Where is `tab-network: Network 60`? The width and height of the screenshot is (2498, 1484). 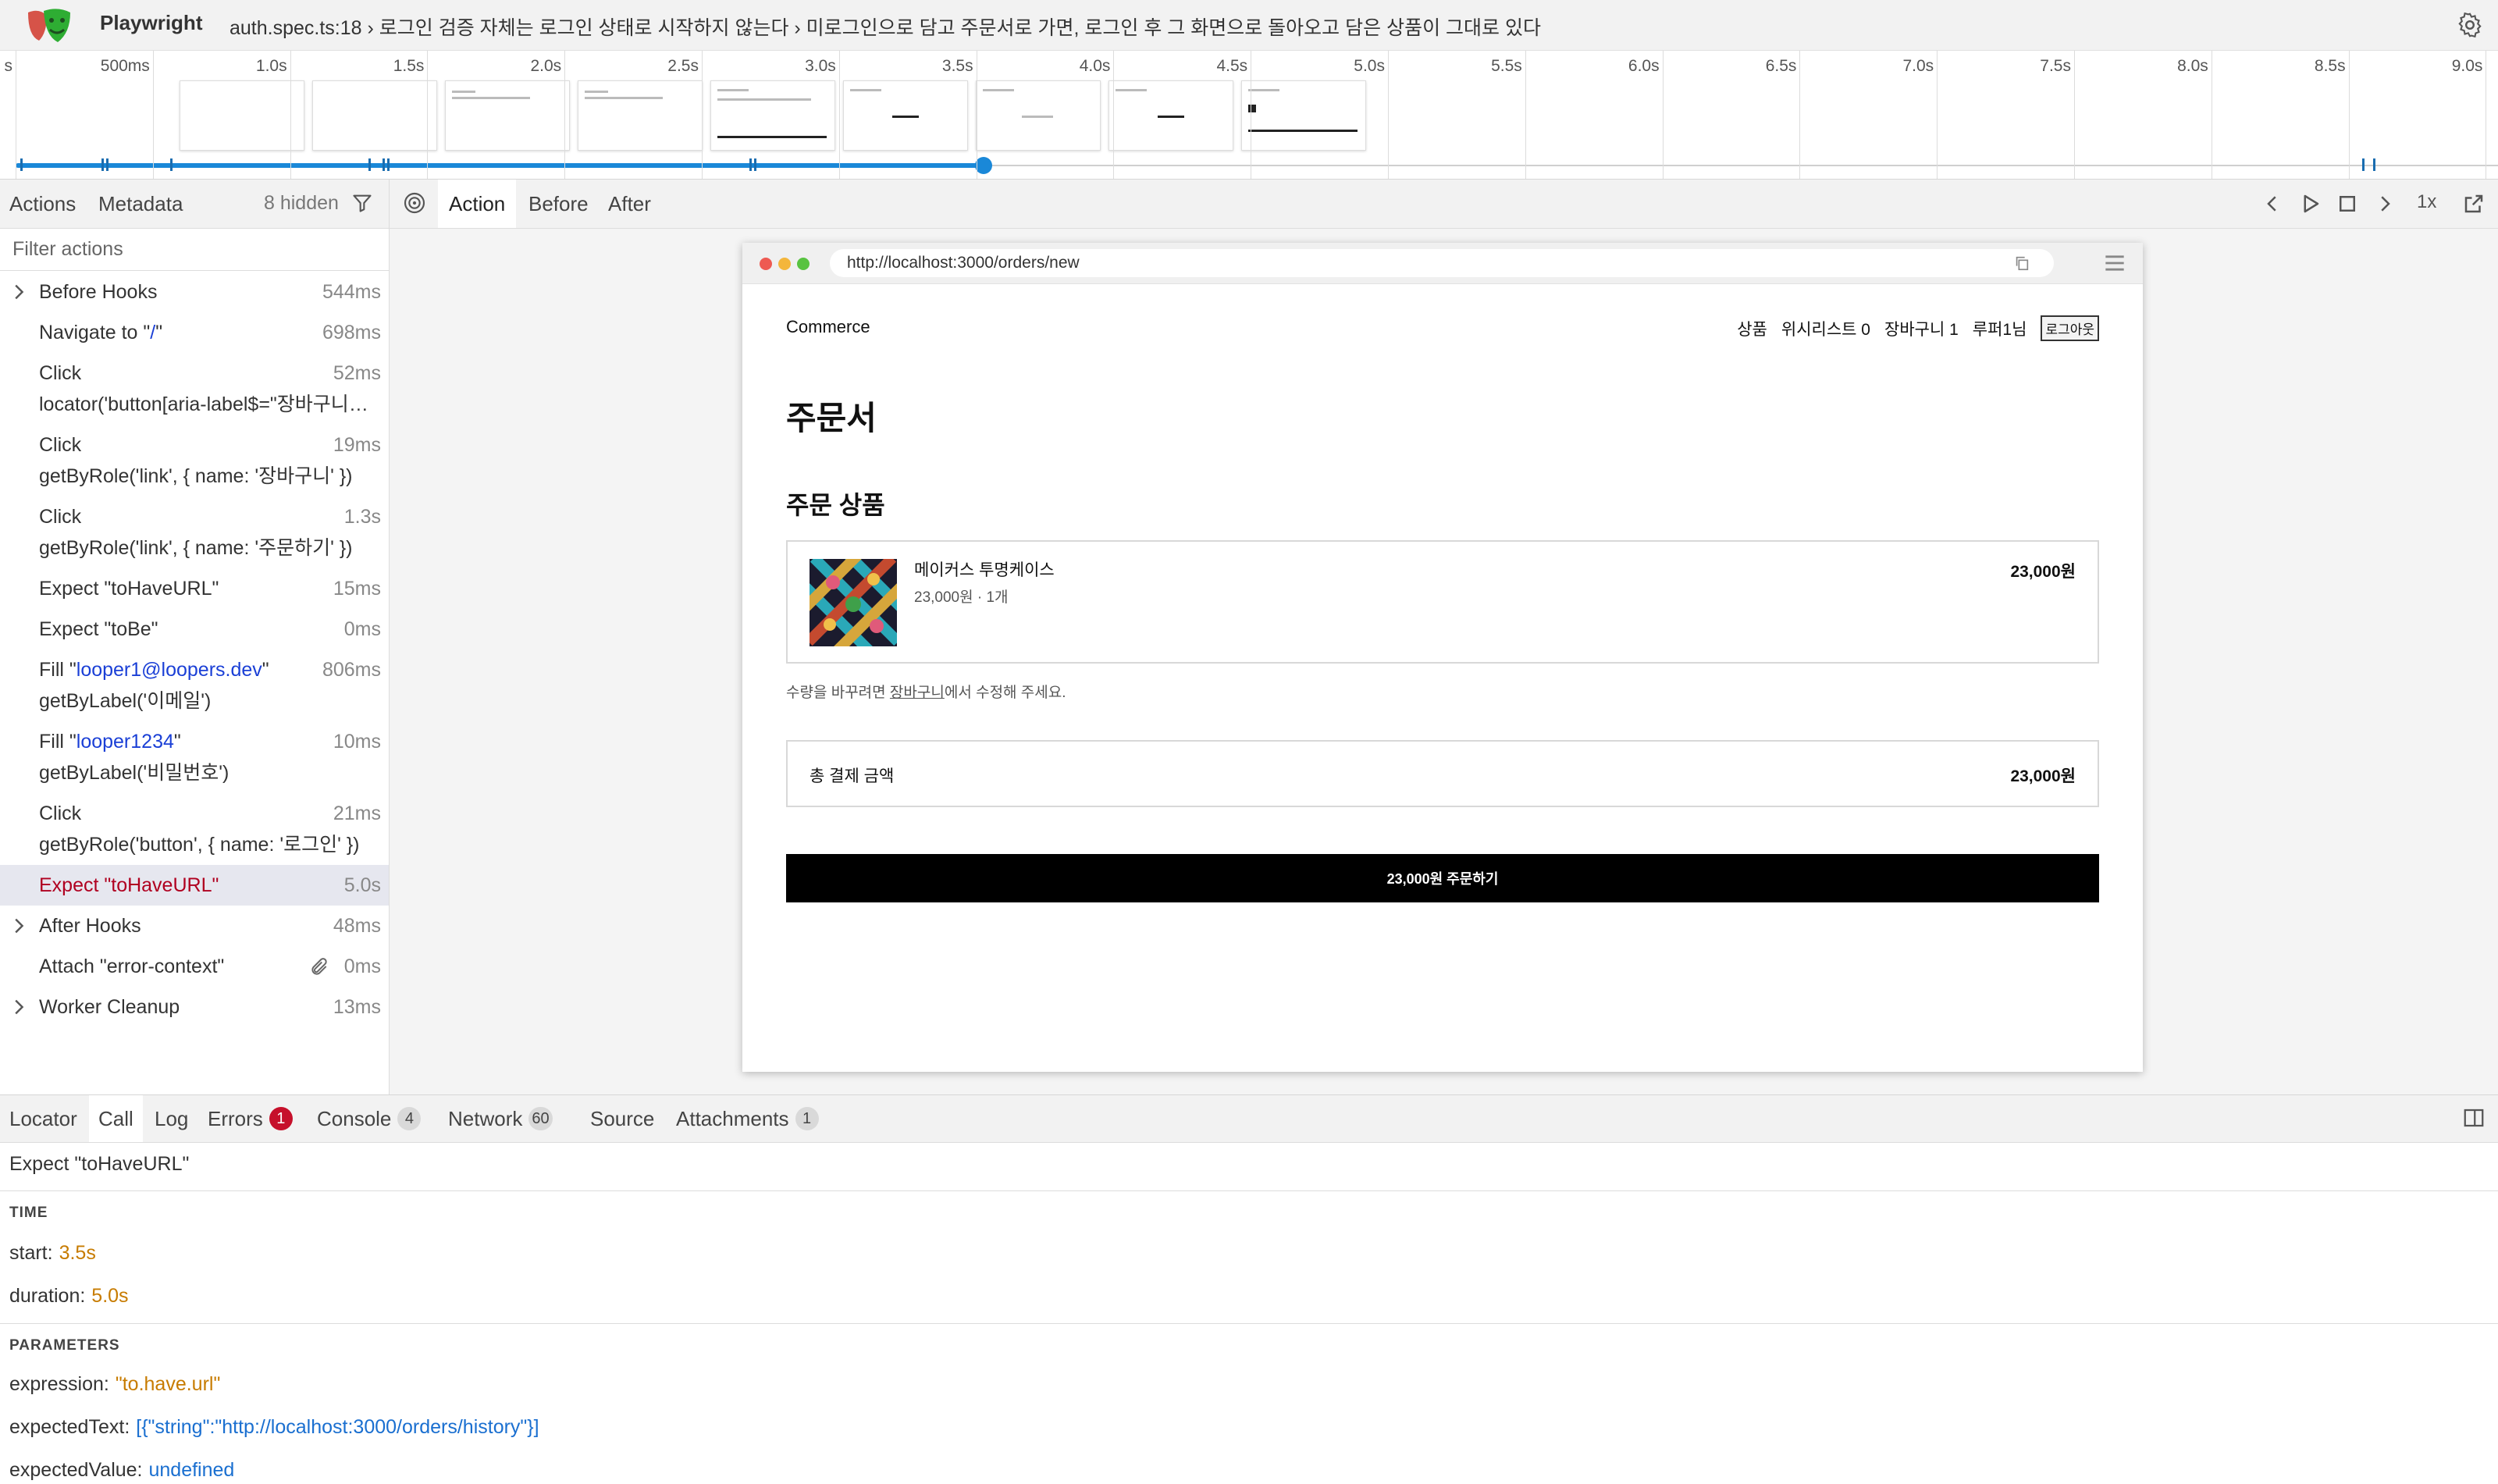 tab-network: Network 60 is located at coordinates (501, 1118).